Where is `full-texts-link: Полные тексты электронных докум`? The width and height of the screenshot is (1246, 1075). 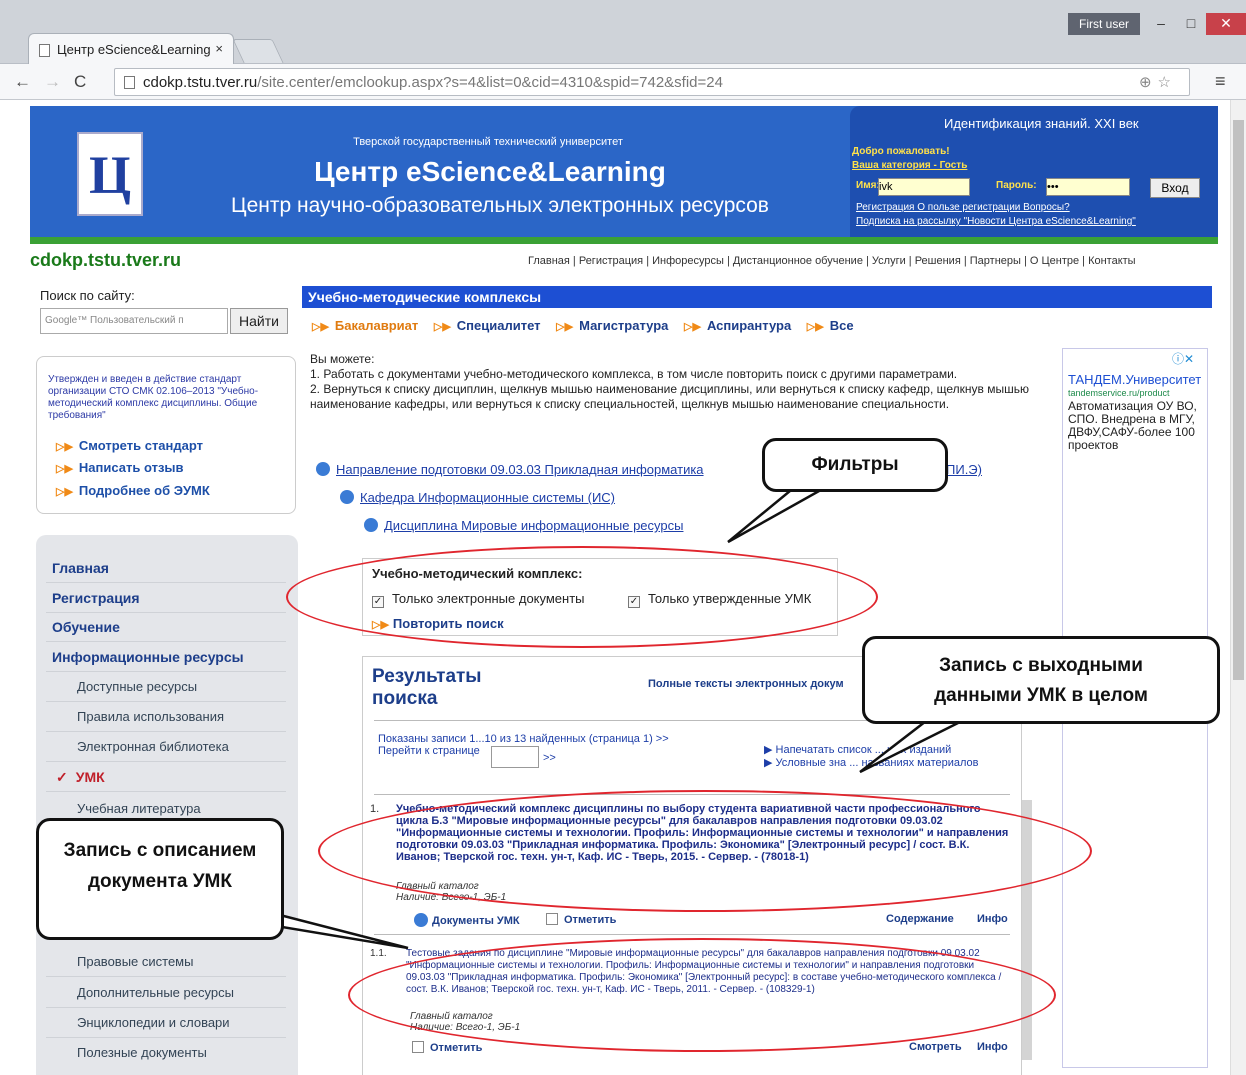 full-texts-link: Полные тексты электронных докум is located at coordinates (746, 684).